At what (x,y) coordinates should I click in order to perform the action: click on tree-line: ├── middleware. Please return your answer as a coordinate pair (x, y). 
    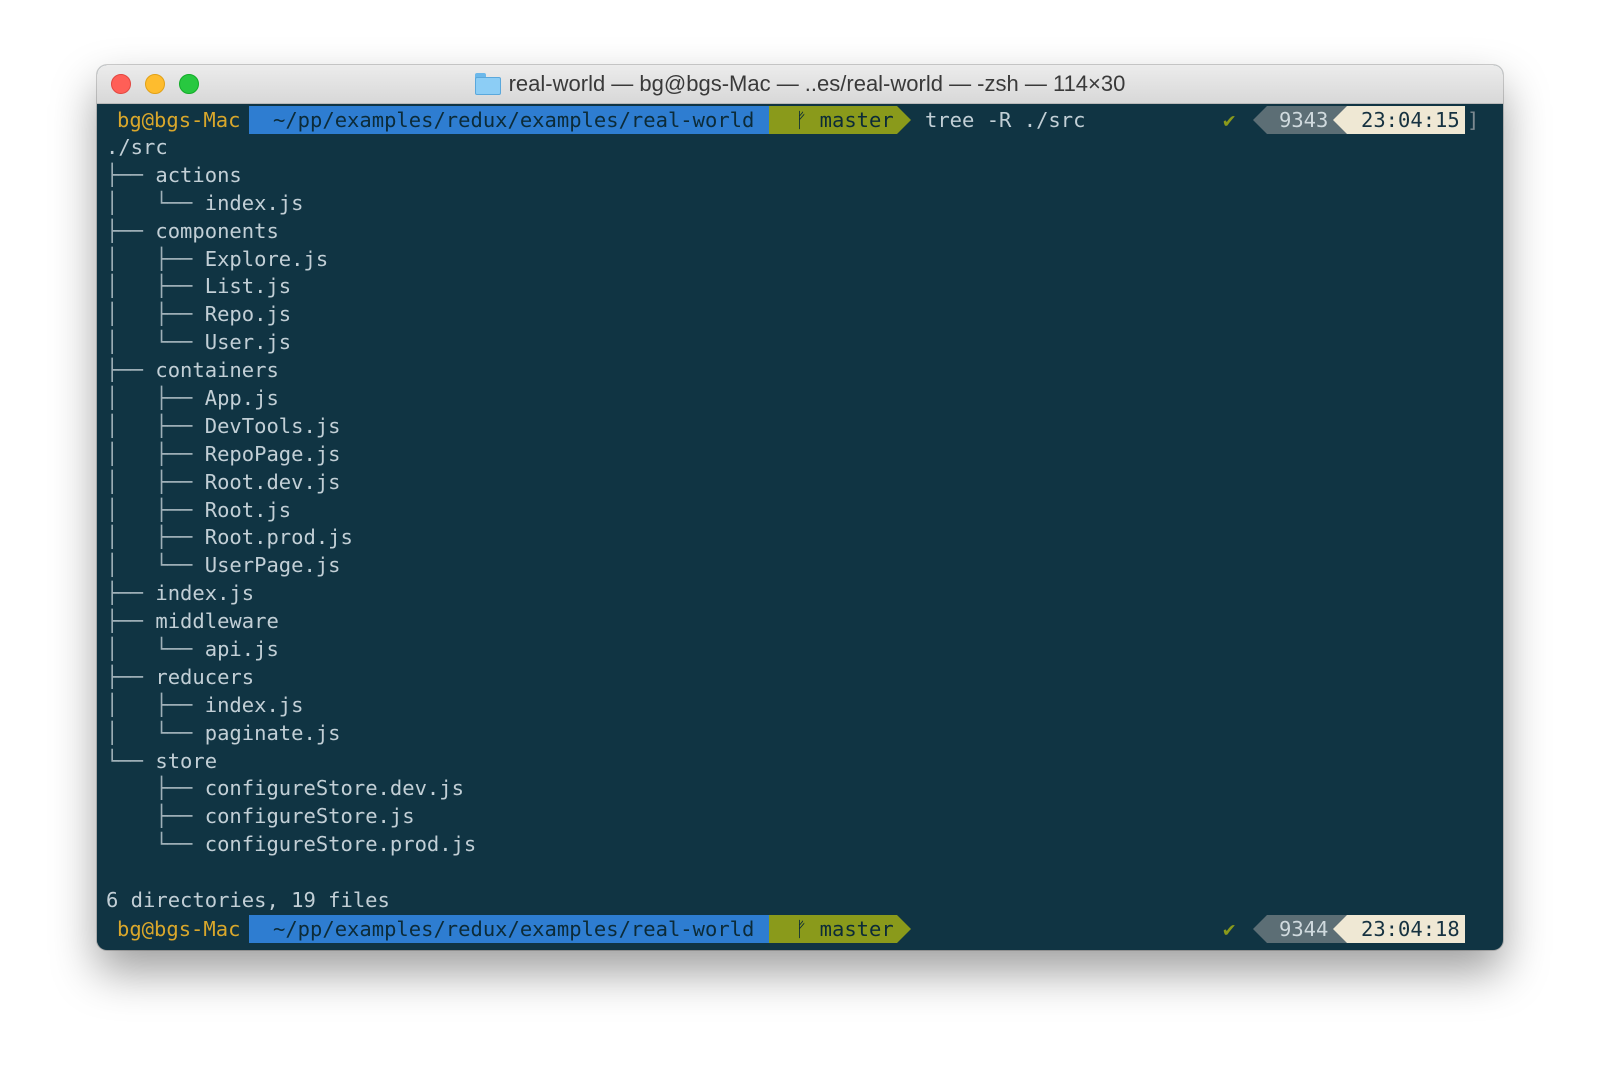
    Looking at the image, I should click on (800, 622).